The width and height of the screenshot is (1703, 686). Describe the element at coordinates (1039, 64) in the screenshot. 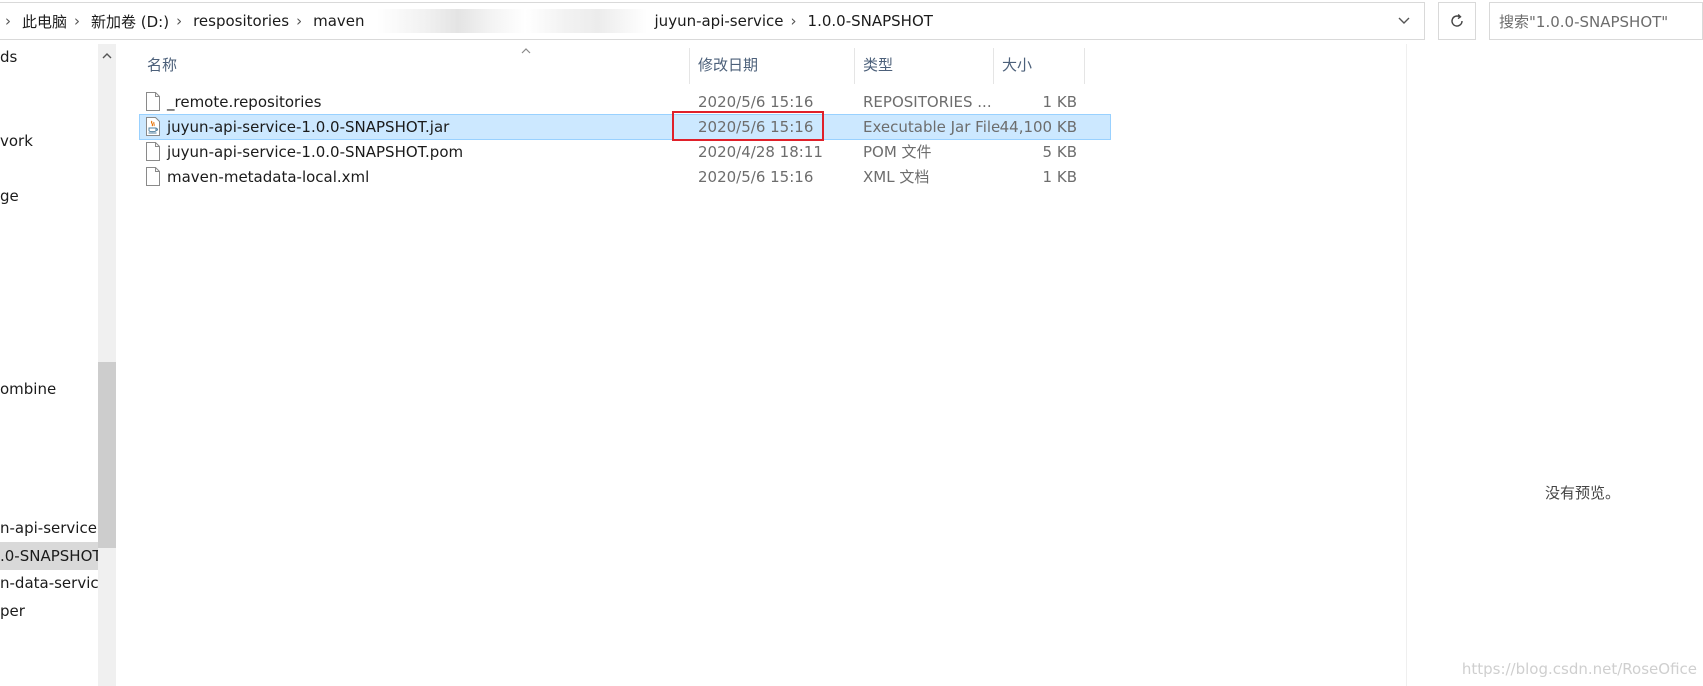

I see `column-header-size: 大小` at that location.